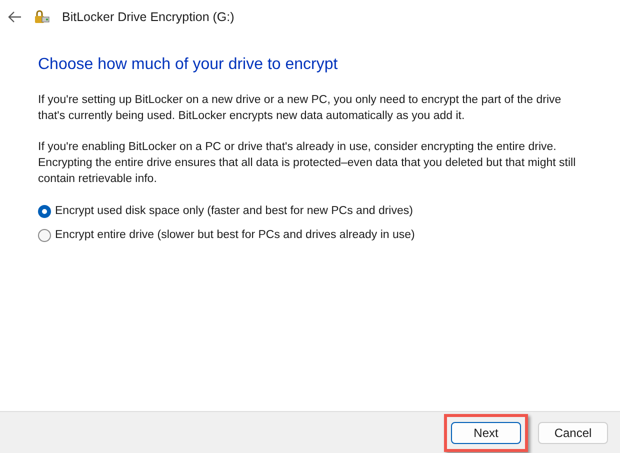 The image size is (620, 453). Describe the element at coordinates (573, 433) in the screenshot. I see `dialog-button: Cancel` at that location.